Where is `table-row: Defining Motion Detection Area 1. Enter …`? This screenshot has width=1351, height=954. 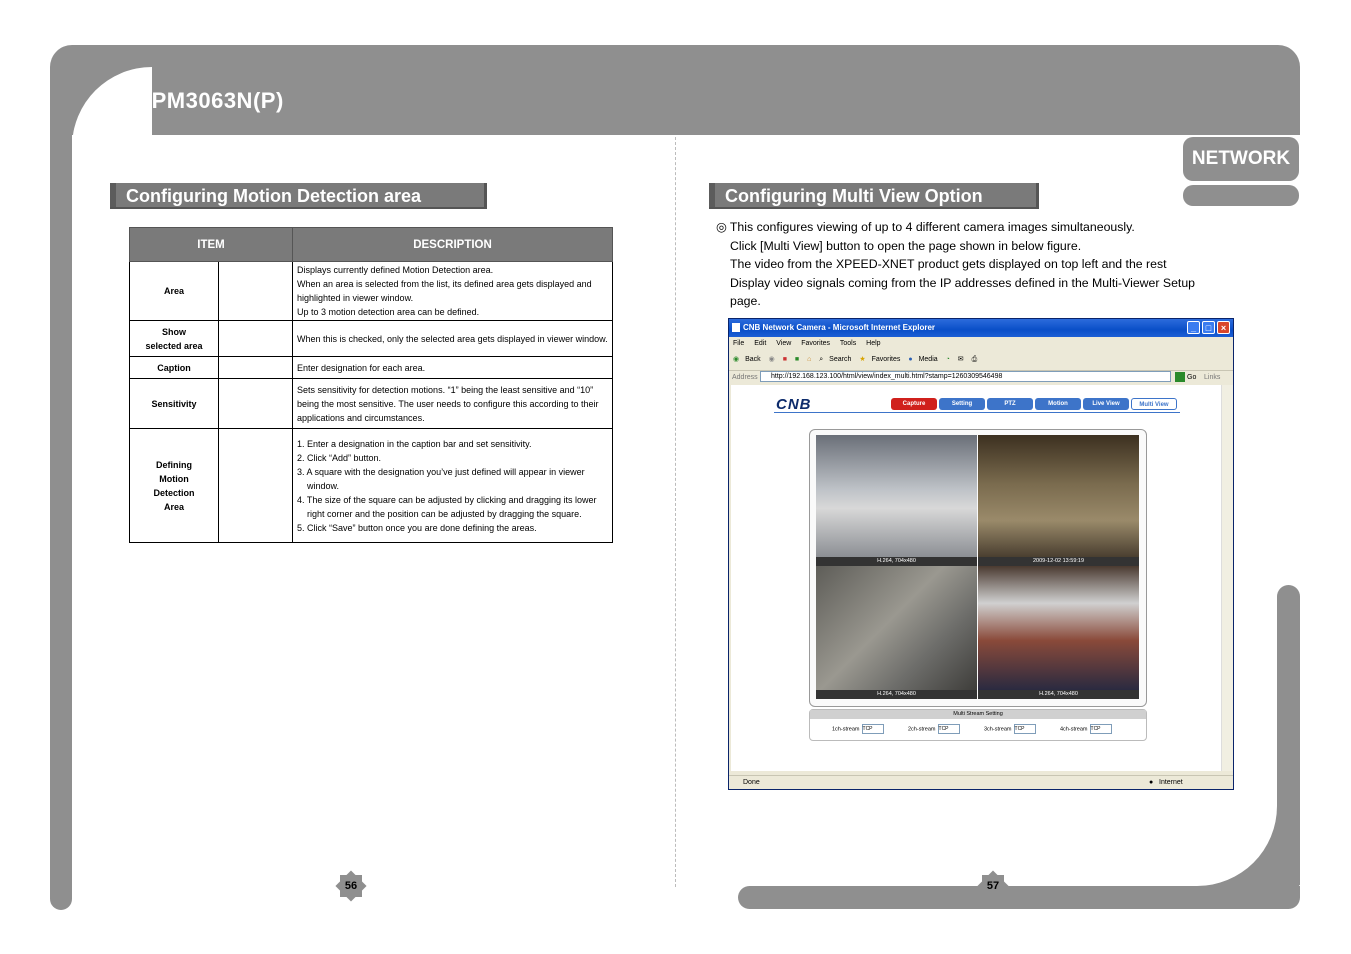
table-row: Defining Motion Detection Area 1. Enter … is located at coordinates (371, 485).